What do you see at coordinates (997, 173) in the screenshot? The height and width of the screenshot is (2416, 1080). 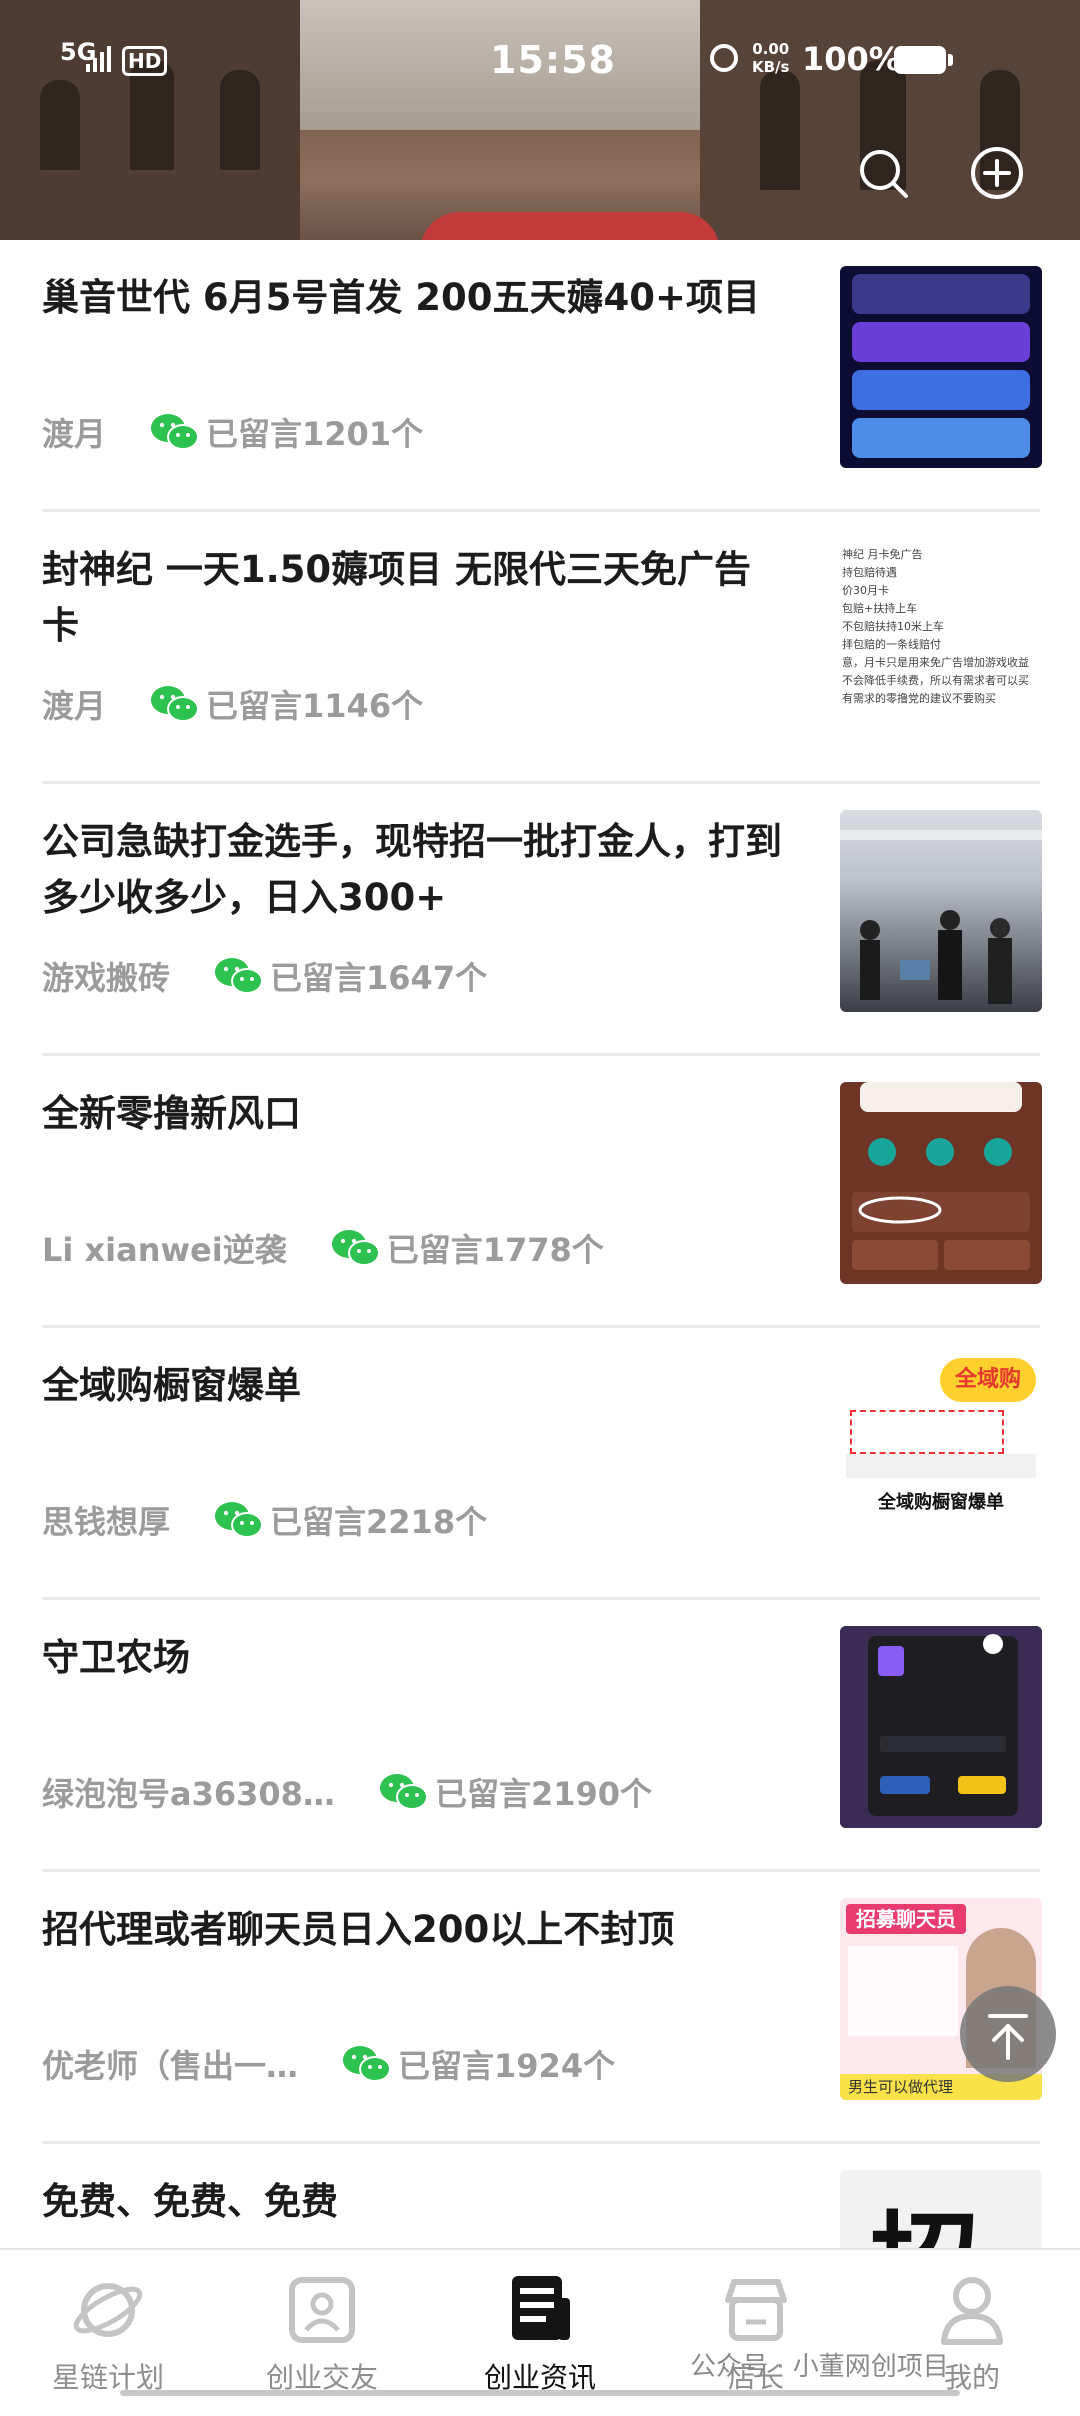 I see `add-icon` at bounding box center [997, 173].